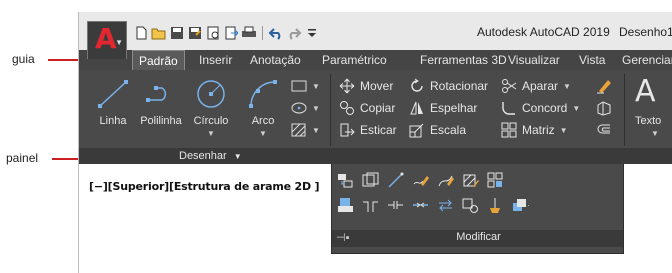  Describe the element at coordinates (370, 180) in the screenshot. I see `change-space-icon` at that location.